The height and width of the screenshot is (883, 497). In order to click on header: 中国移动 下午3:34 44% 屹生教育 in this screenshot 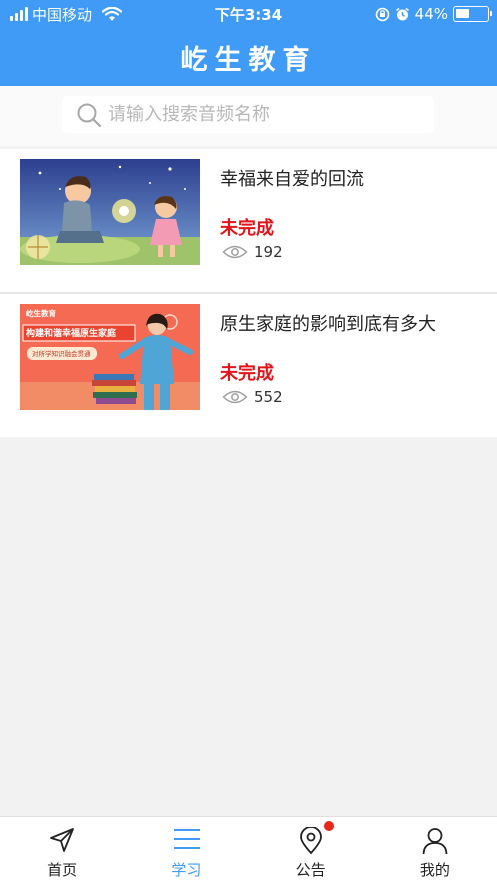, I will do `click(248, 43)`.